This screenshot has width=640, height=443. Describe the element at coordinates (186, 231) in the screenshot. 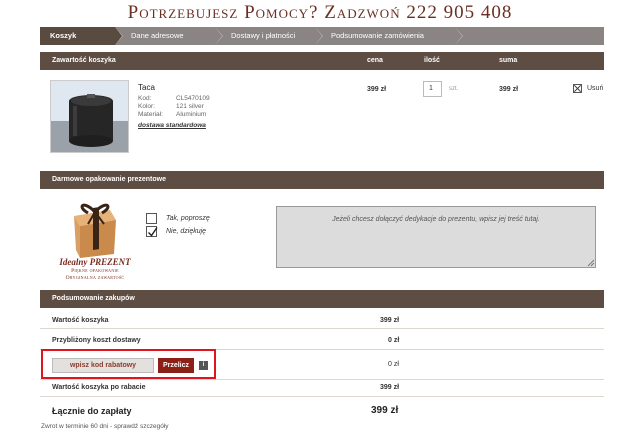

I see `gift-no-label: Nie, dziękuję` at that location.